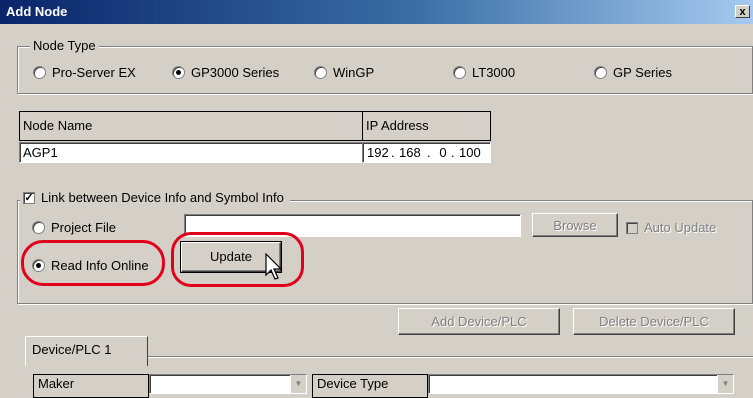  Describe the element at coordinates (494, 72) in the screenshot. I see `radio-lt3000-label: LT3000` at that location.